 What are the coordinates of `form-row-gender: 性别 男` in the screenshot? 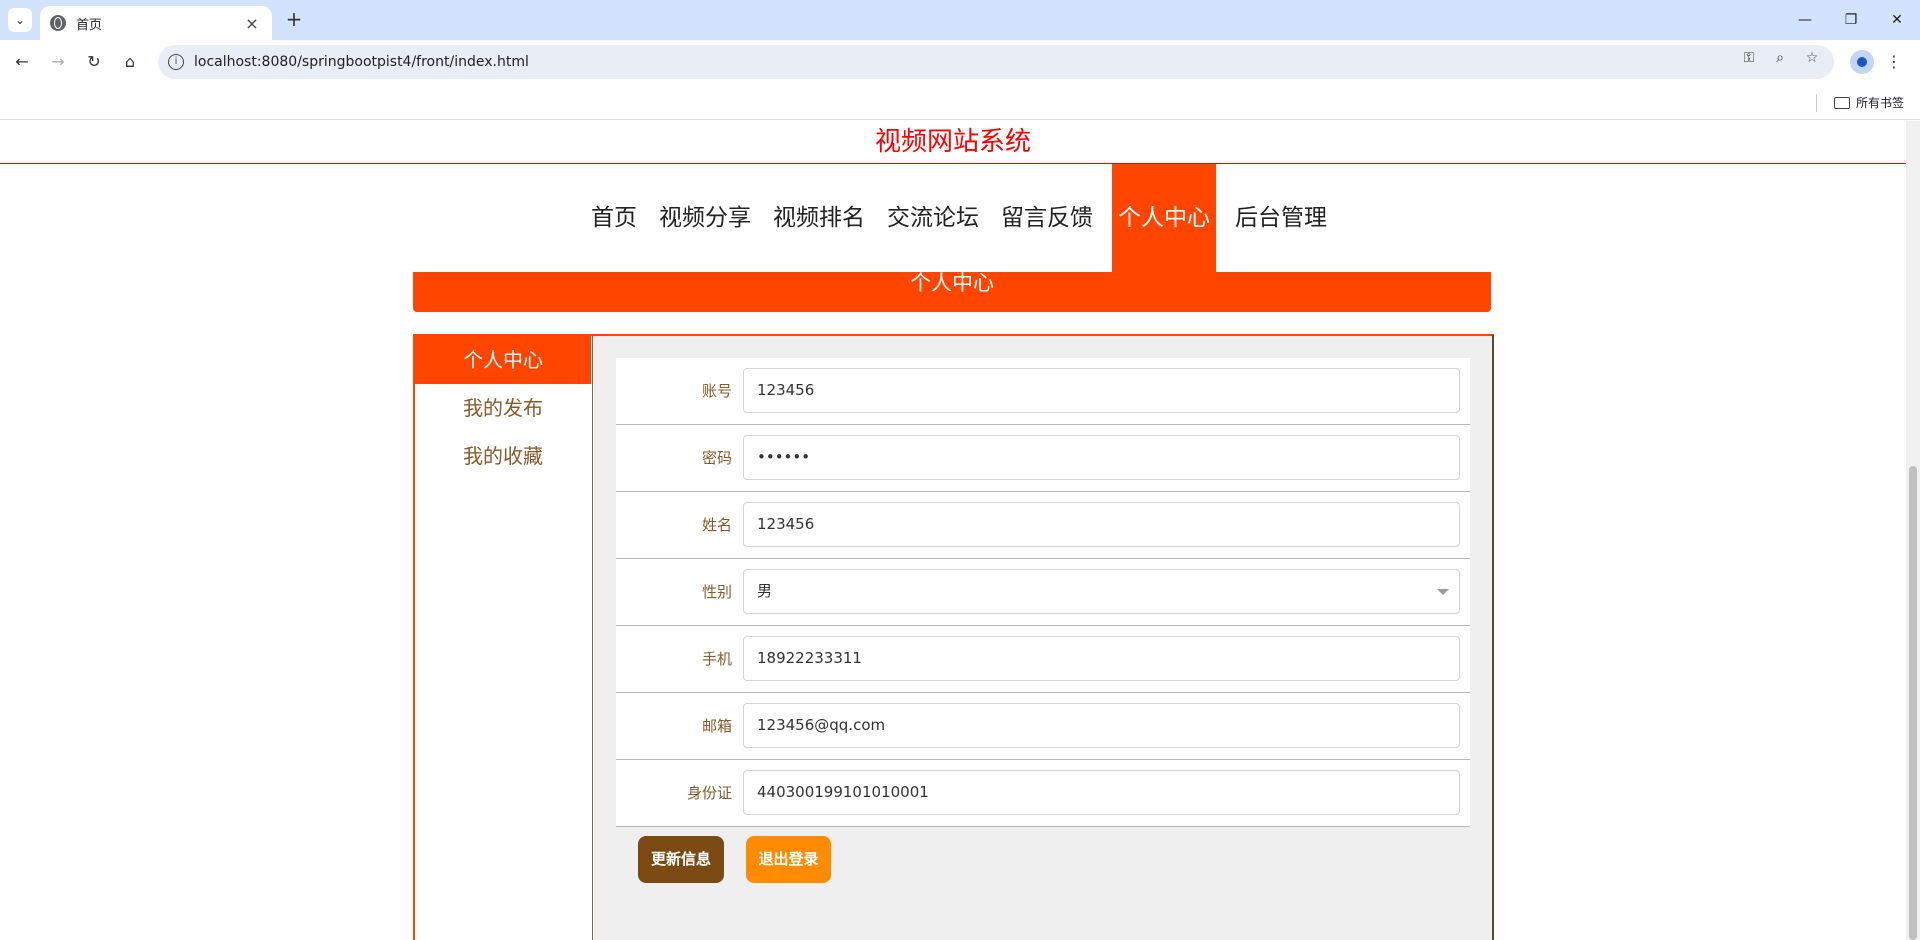 It's located at (1043, 592).